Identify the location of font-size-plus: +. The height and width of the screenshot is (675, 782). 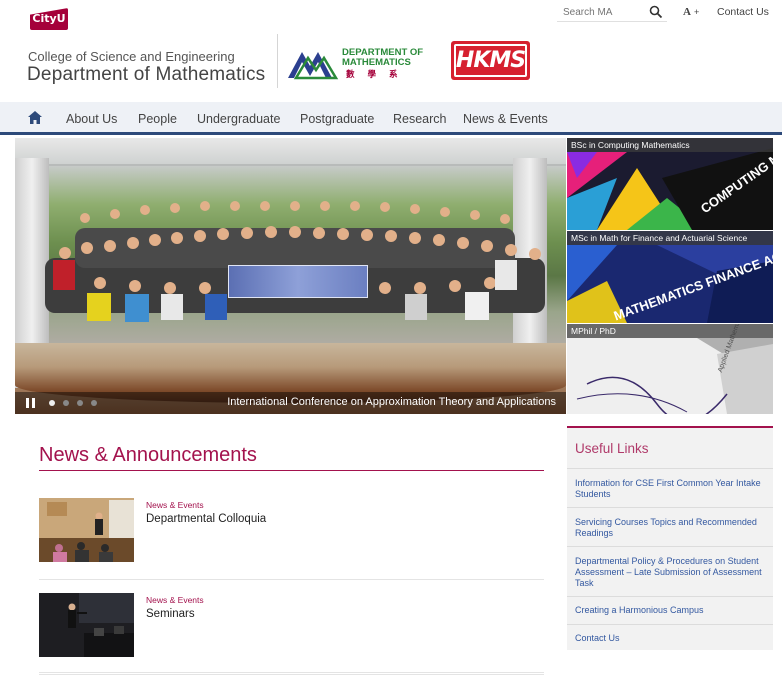
(696, 12).